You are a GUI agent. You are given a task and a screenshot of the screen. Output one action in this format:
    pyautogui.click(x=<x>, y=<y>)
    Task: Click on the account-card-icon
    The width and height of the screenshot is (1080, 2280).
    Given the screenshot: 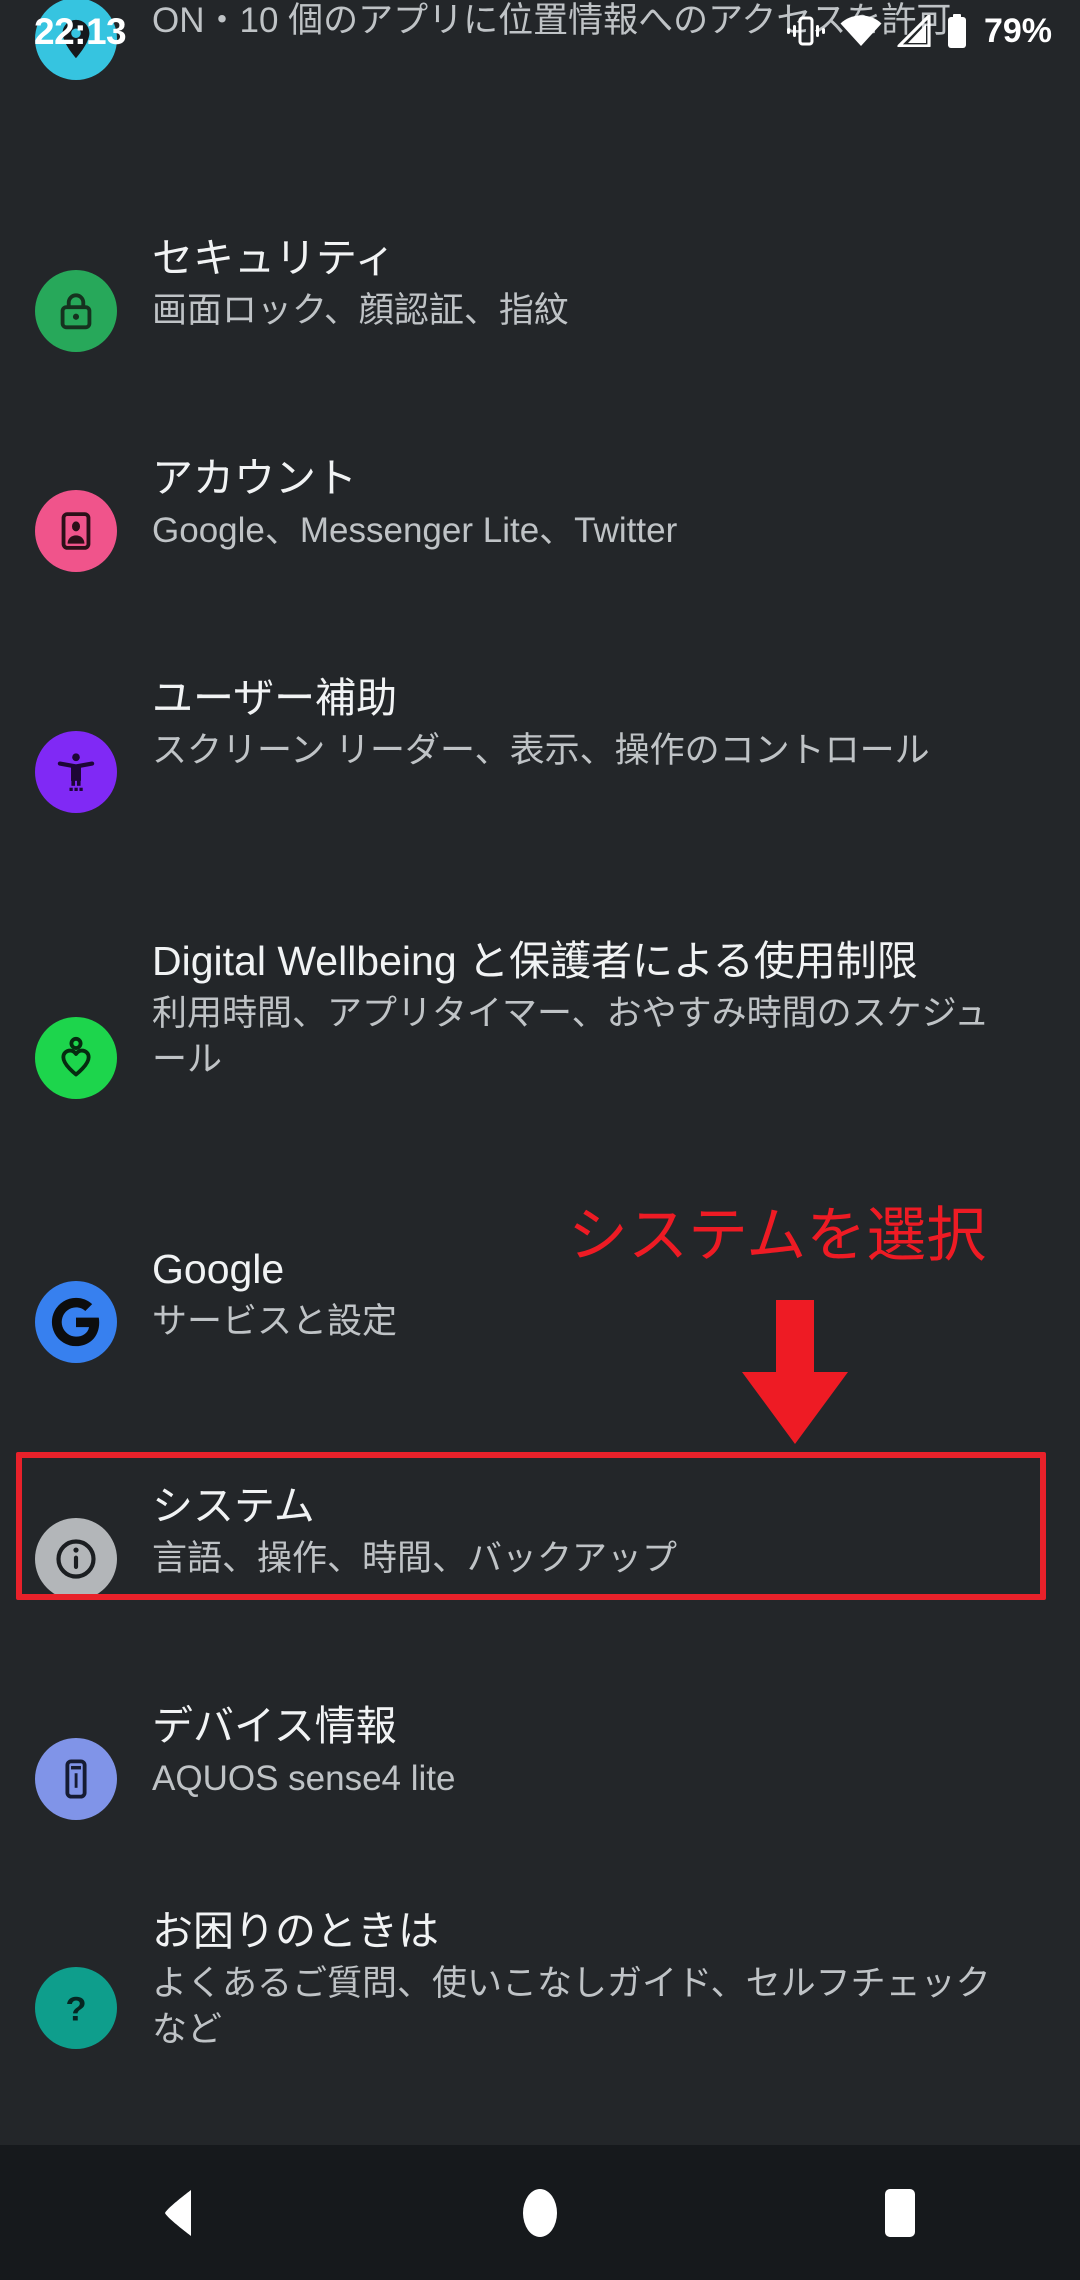 What is the action you would take?
    pyautogui.click(x=76, y=531)
    